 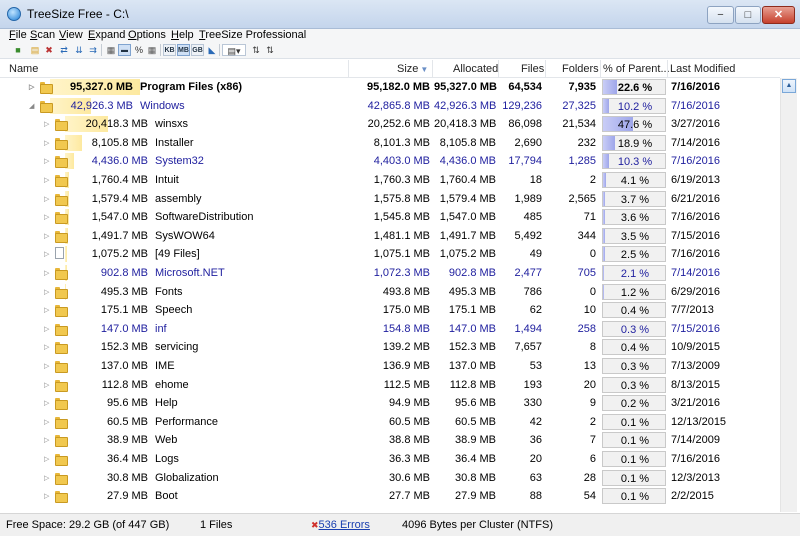 What do you see at coordinates (111, 50) in the screenshot?
I see `tree-view-icon: ▦` at bounding box center [111, 50].